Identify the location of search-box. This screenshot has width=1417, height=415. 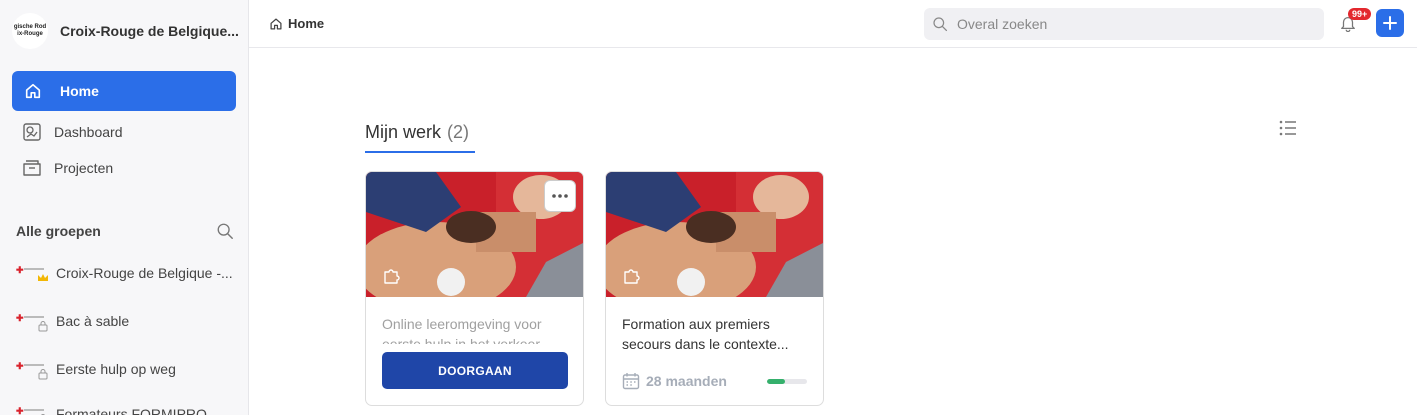
(1124, 24).